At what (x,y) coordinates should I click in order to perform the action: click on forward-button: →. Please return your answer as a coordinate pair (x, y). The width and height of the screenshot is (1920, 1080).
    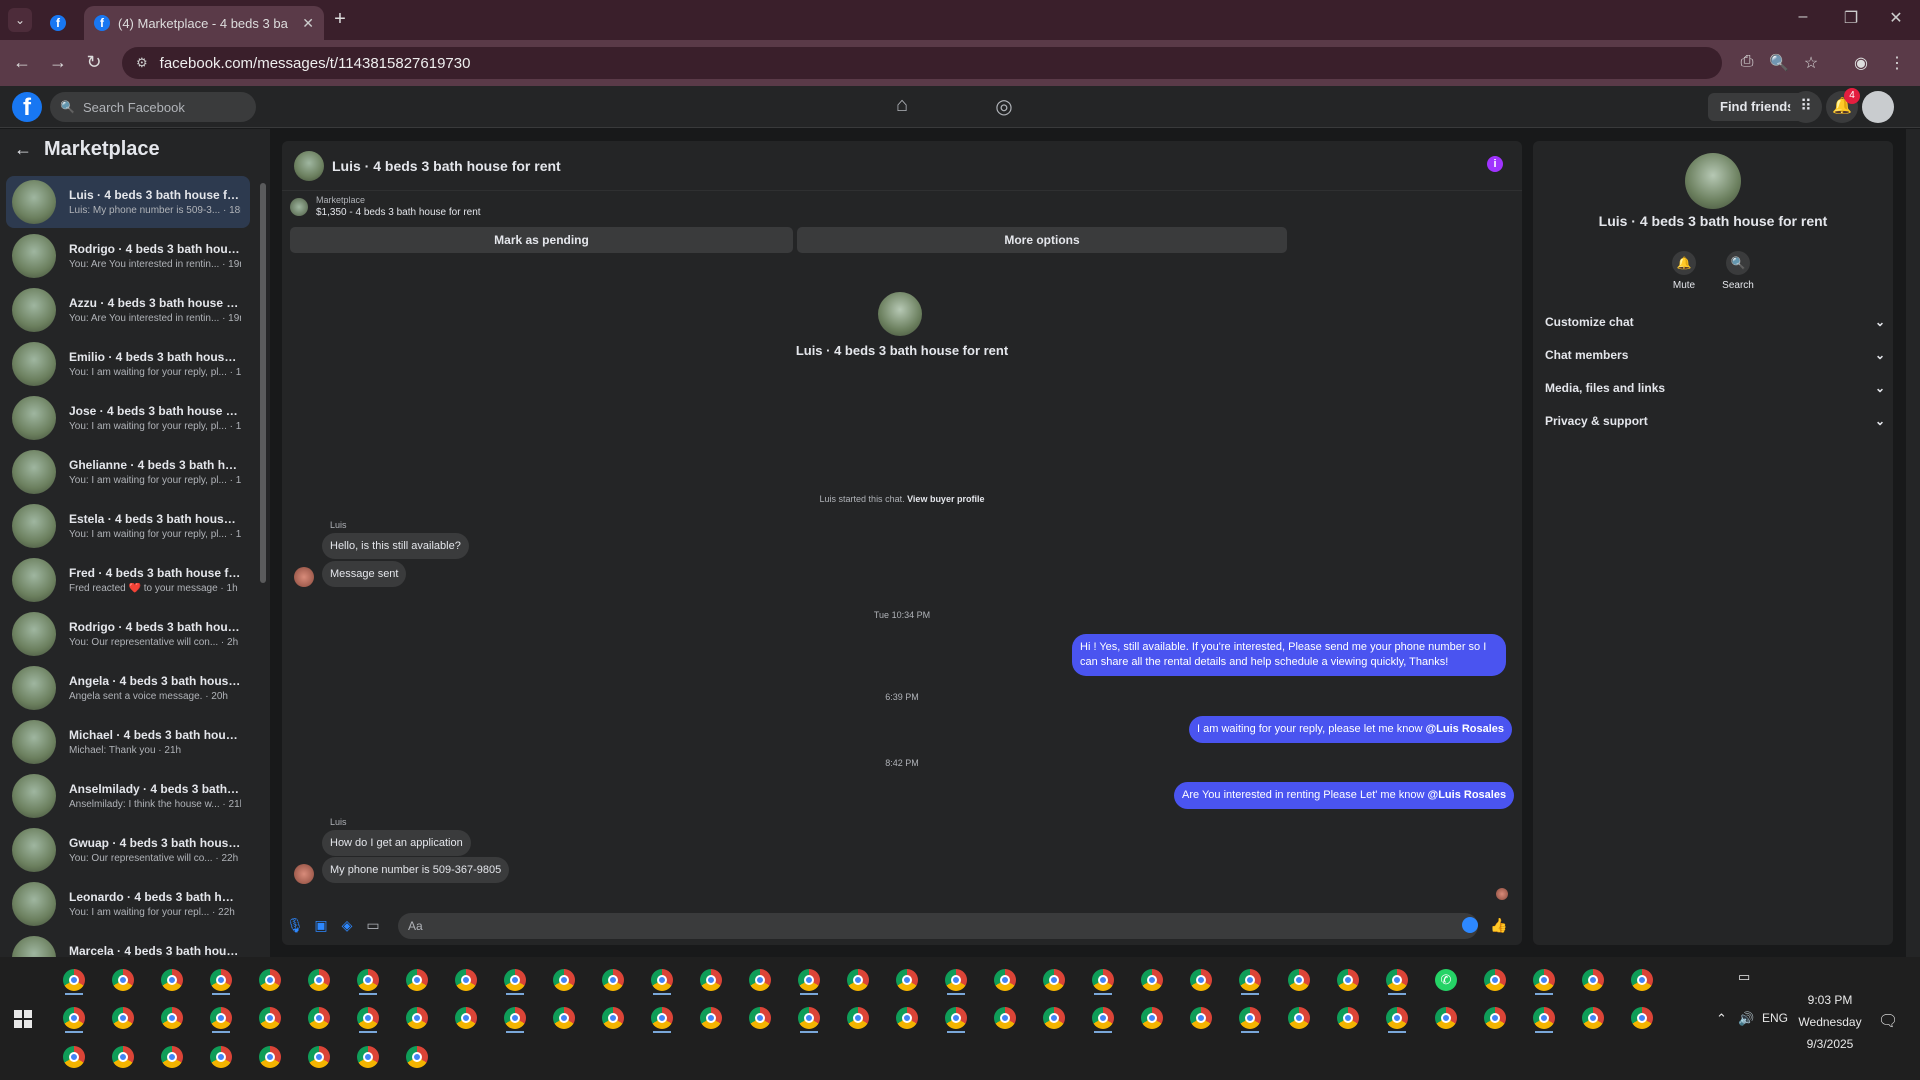
    Looking at the image, I should click on (58, 62).